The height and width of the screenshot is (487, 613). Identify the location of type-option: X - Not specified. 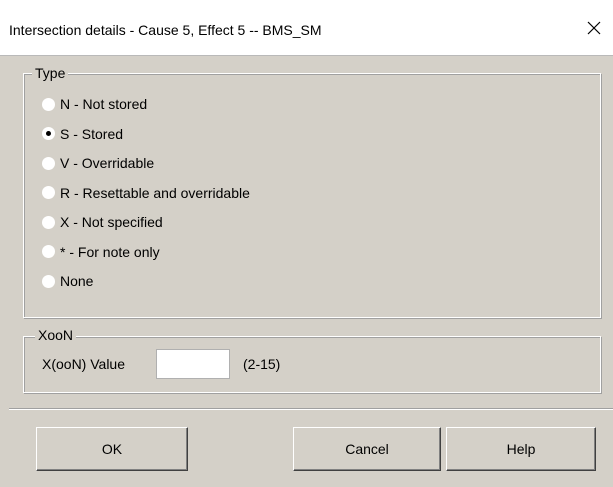
(102, 222).